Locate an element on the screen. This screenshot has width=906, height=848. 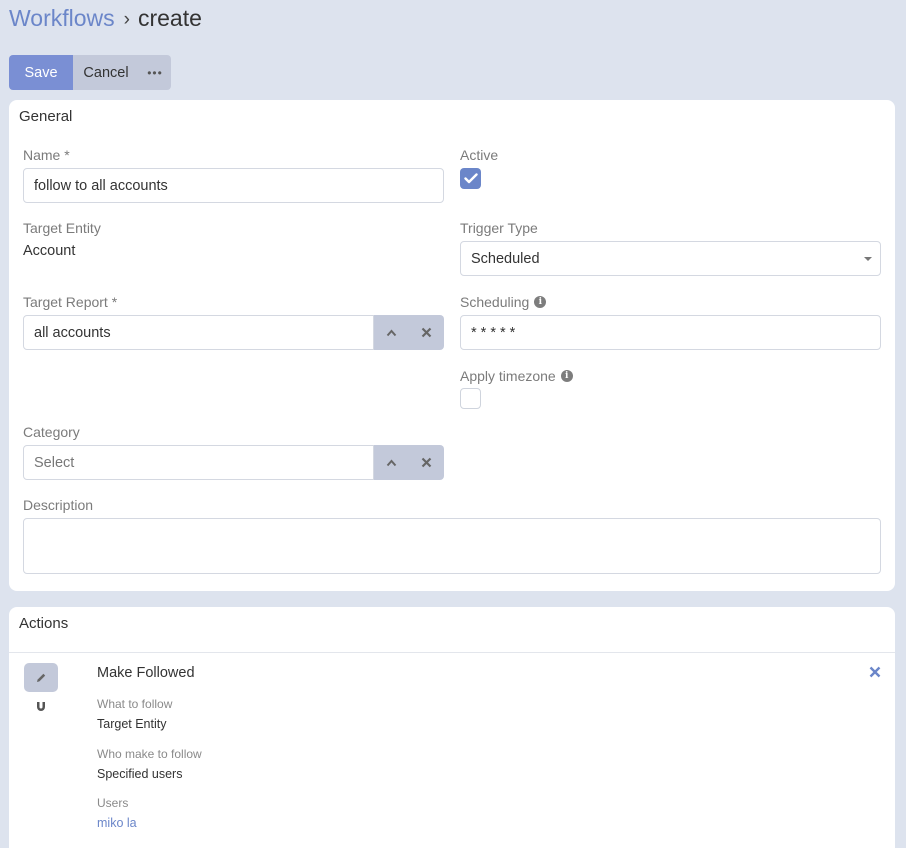
remove-icon is located at coordinates (875, 672).